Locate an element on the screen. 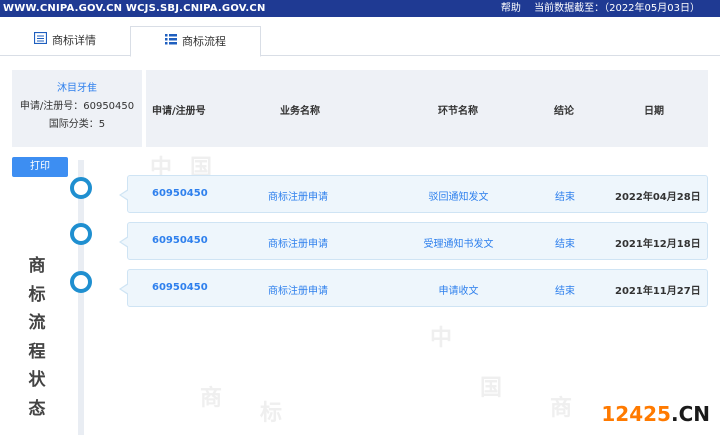 The image size is (720, 435). table-header: 申请/注册号 业务名称 环节名称 结论 日期 is located at coordinates (427, 108).